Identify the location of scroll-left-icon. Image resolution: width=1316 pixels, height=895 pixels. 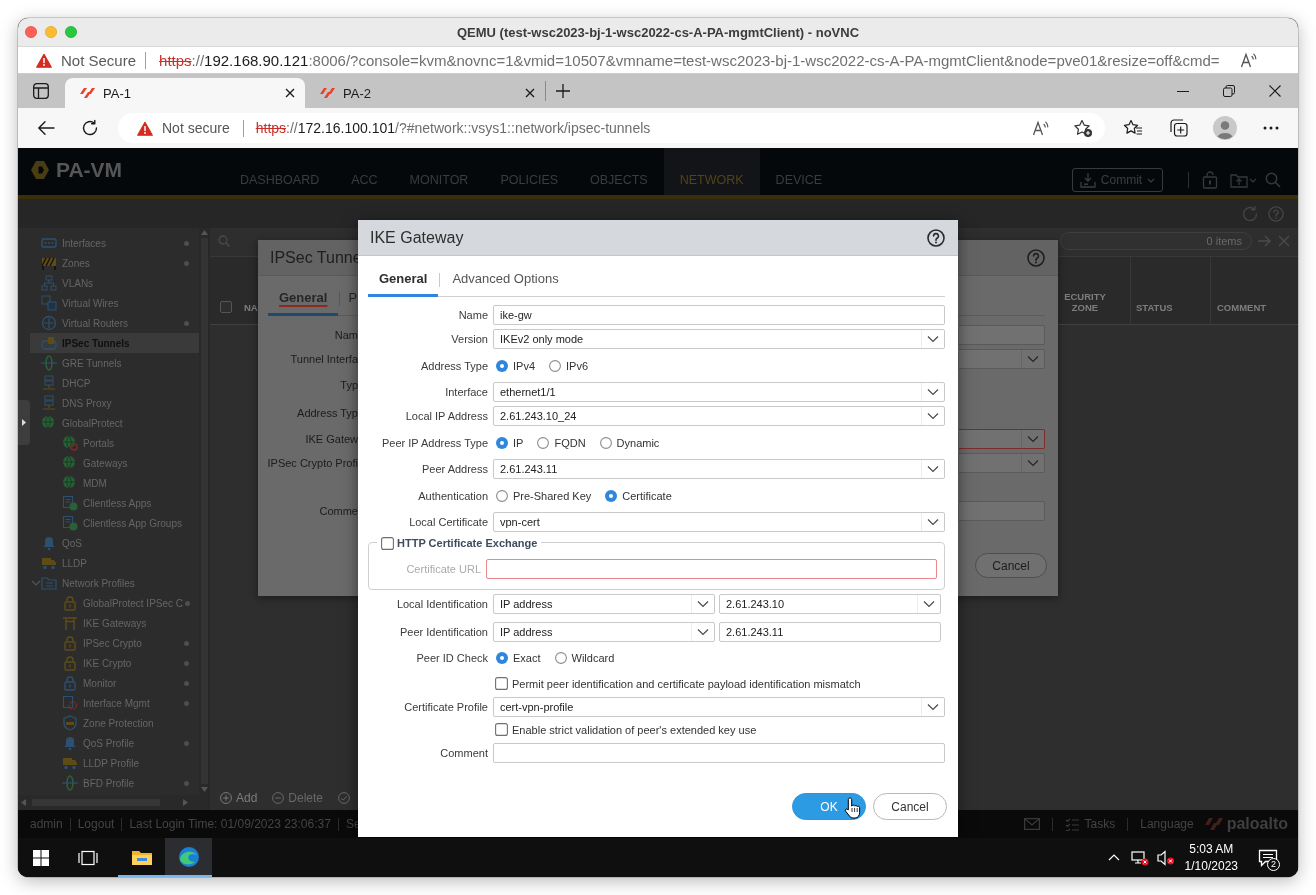
(23, 802).